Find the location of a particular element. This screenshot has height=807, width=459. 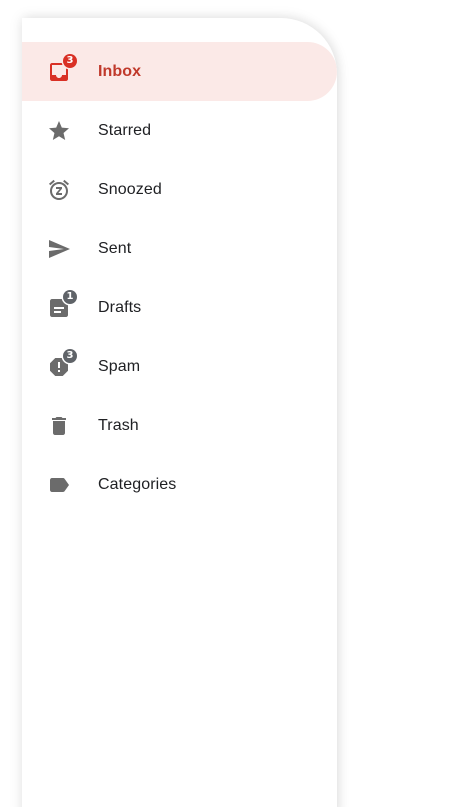

nav-item-label: Trash is located at coordinates (118, 425).